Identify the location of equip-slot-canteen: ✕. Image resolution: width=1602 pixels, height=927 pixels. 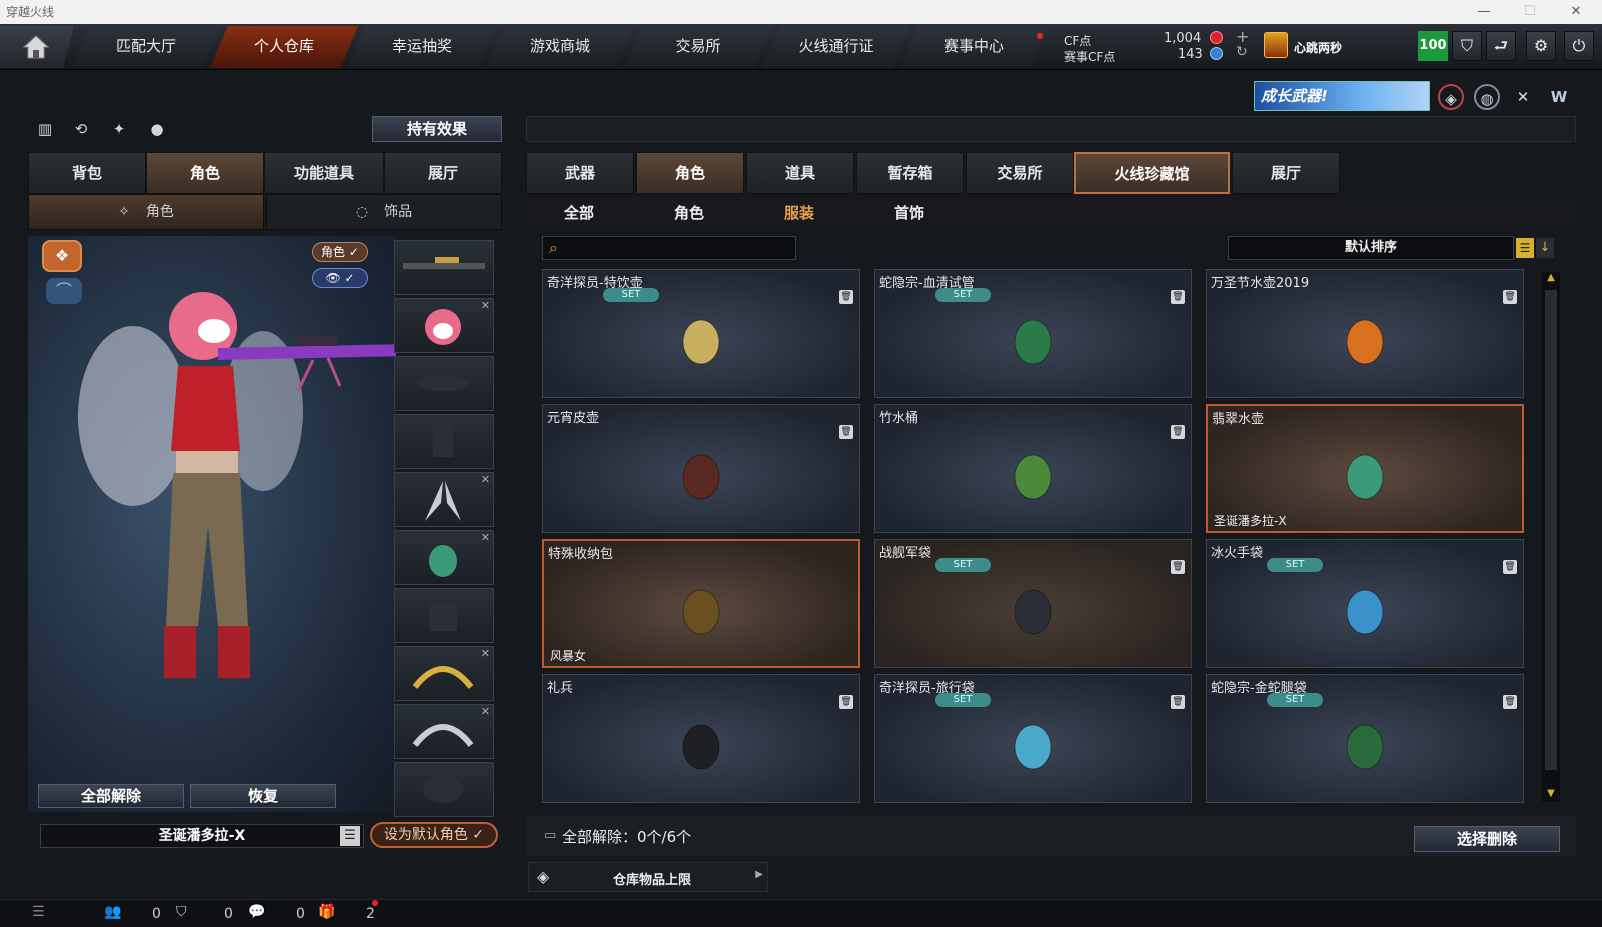
(444, 557).